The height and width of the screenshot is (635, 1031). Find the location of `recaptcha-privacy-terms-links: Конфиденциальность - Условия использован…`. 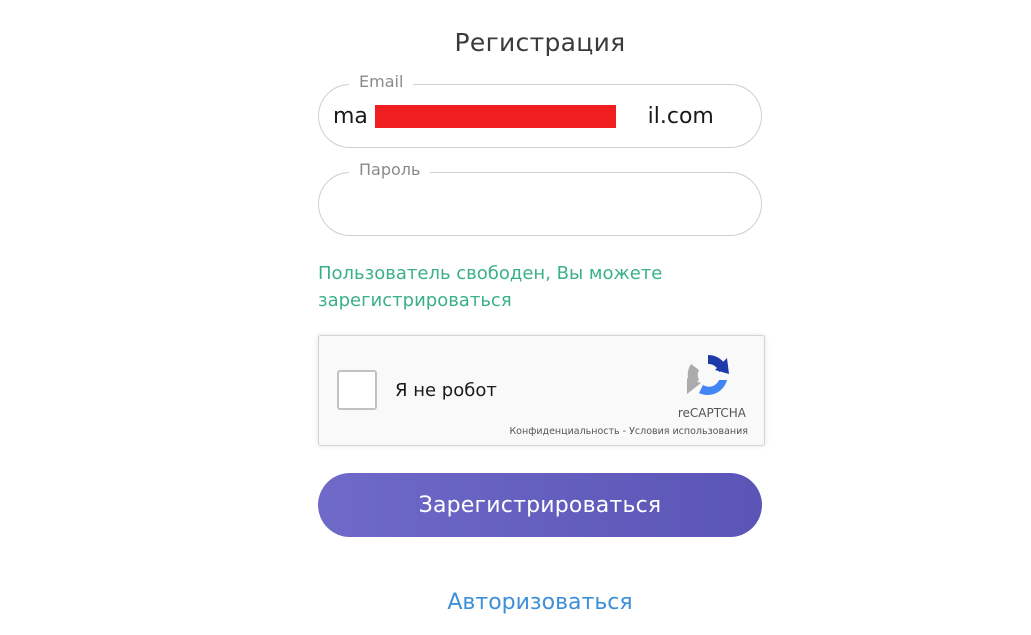

recaptcha-privacy-terms-links: Конфиденциальность - Условия использован… is located at coordinates (628, 431).